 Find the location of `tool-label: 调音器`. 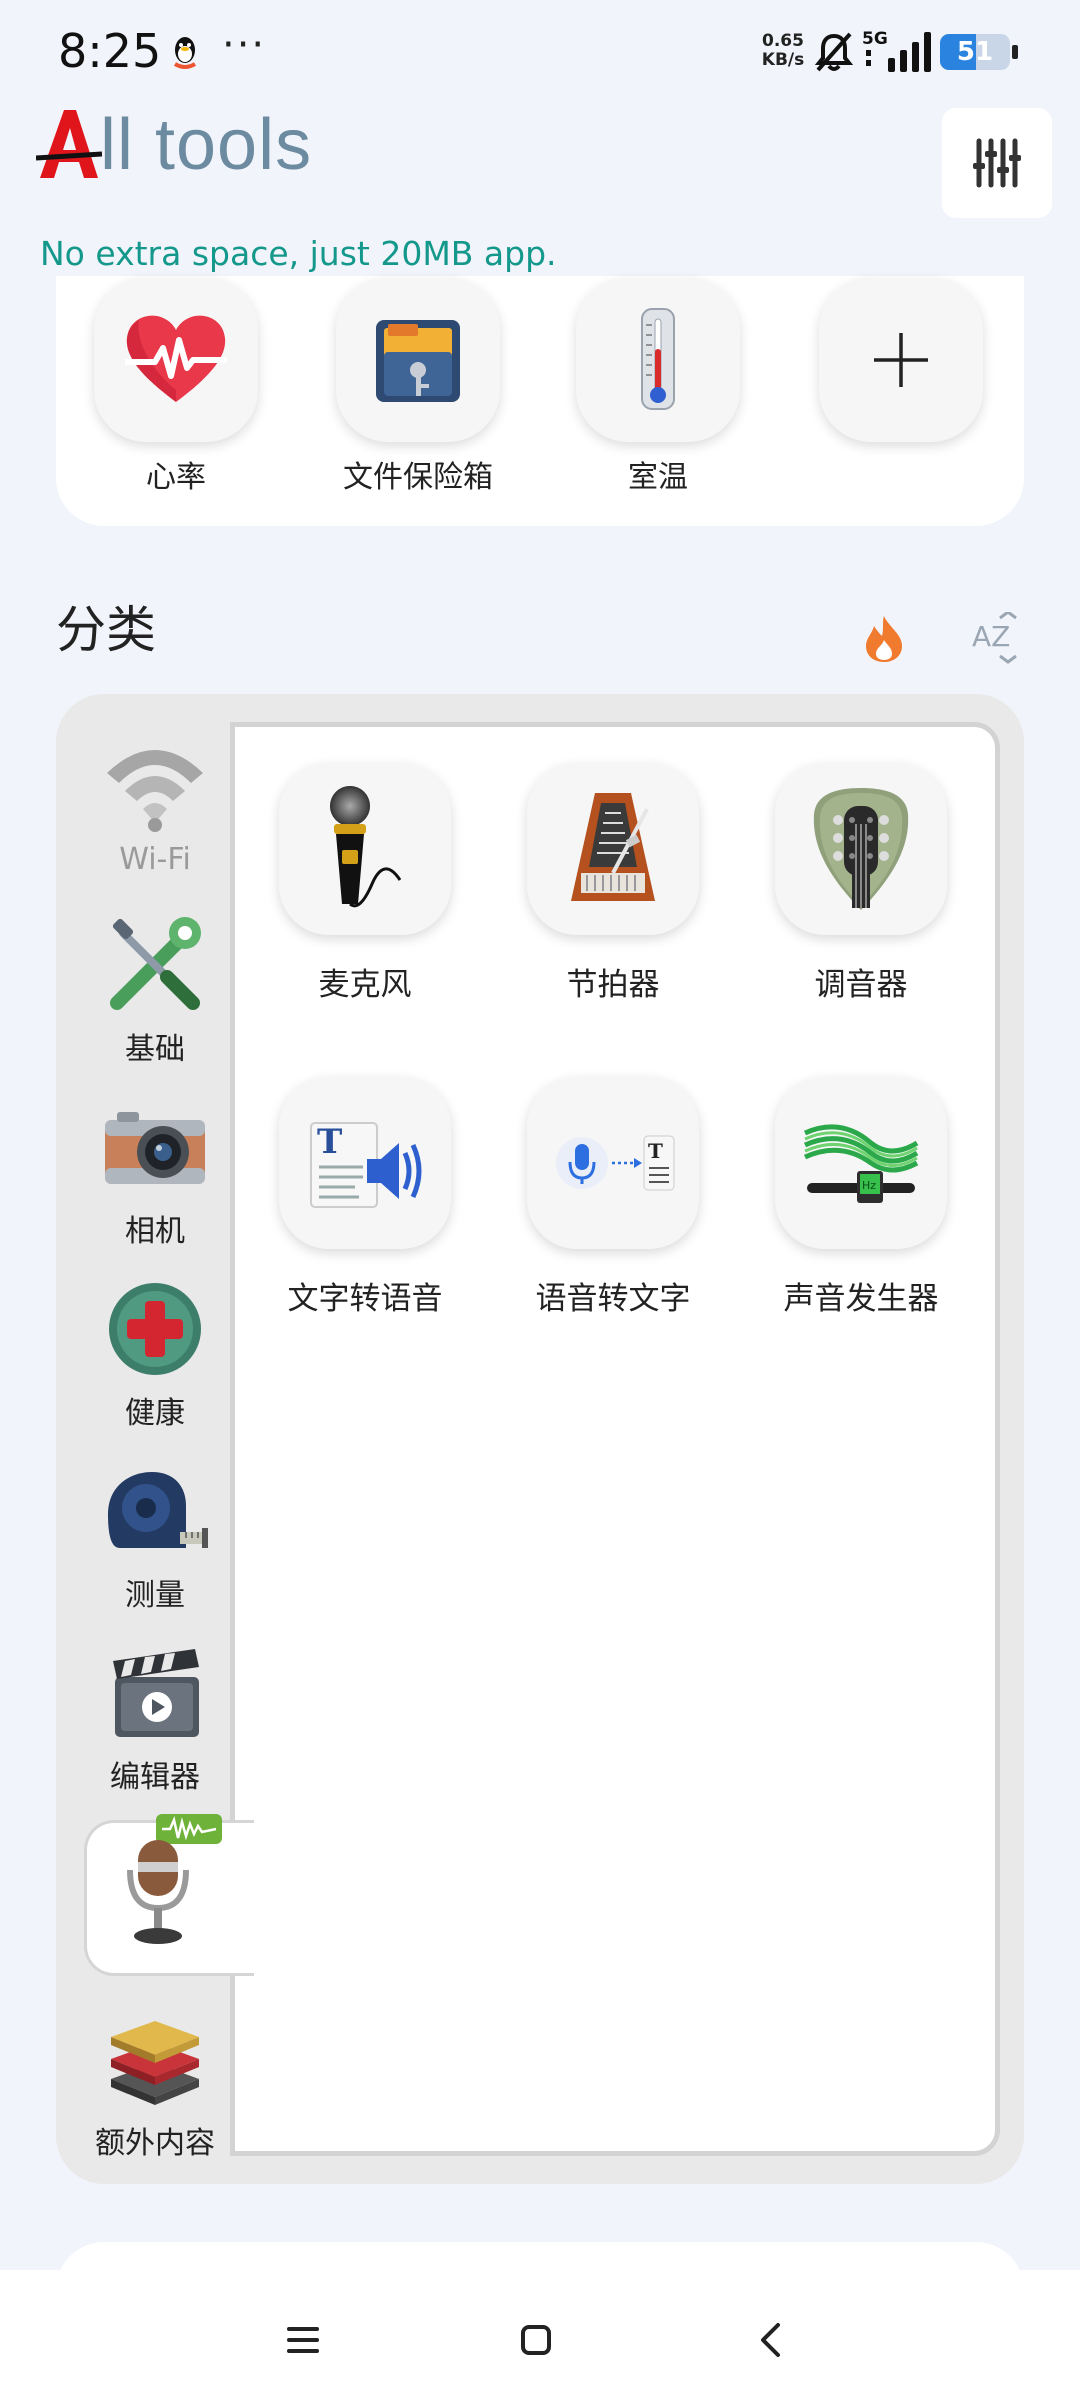

tool-label: 调音器 is located at coordinates (861, 985).